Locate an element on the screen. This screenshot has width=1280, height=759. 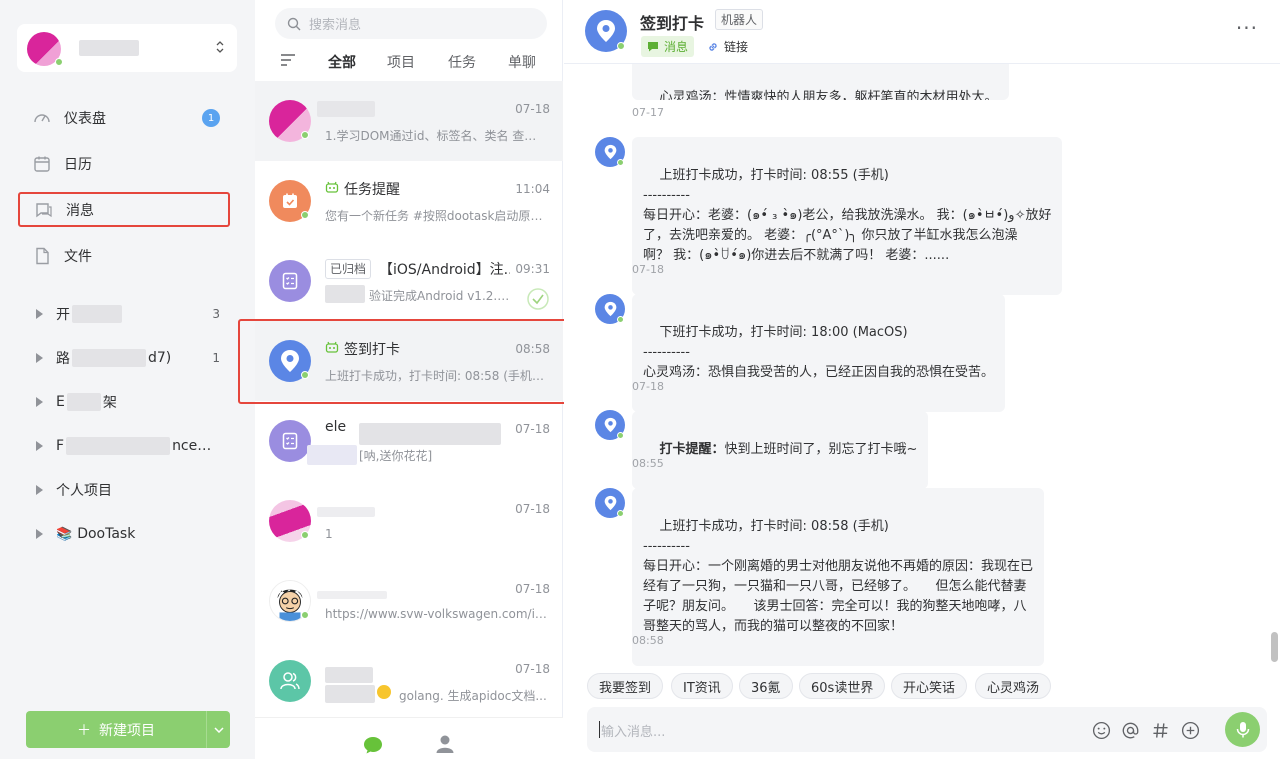
group-avatar is located at coordinates (290, 681).